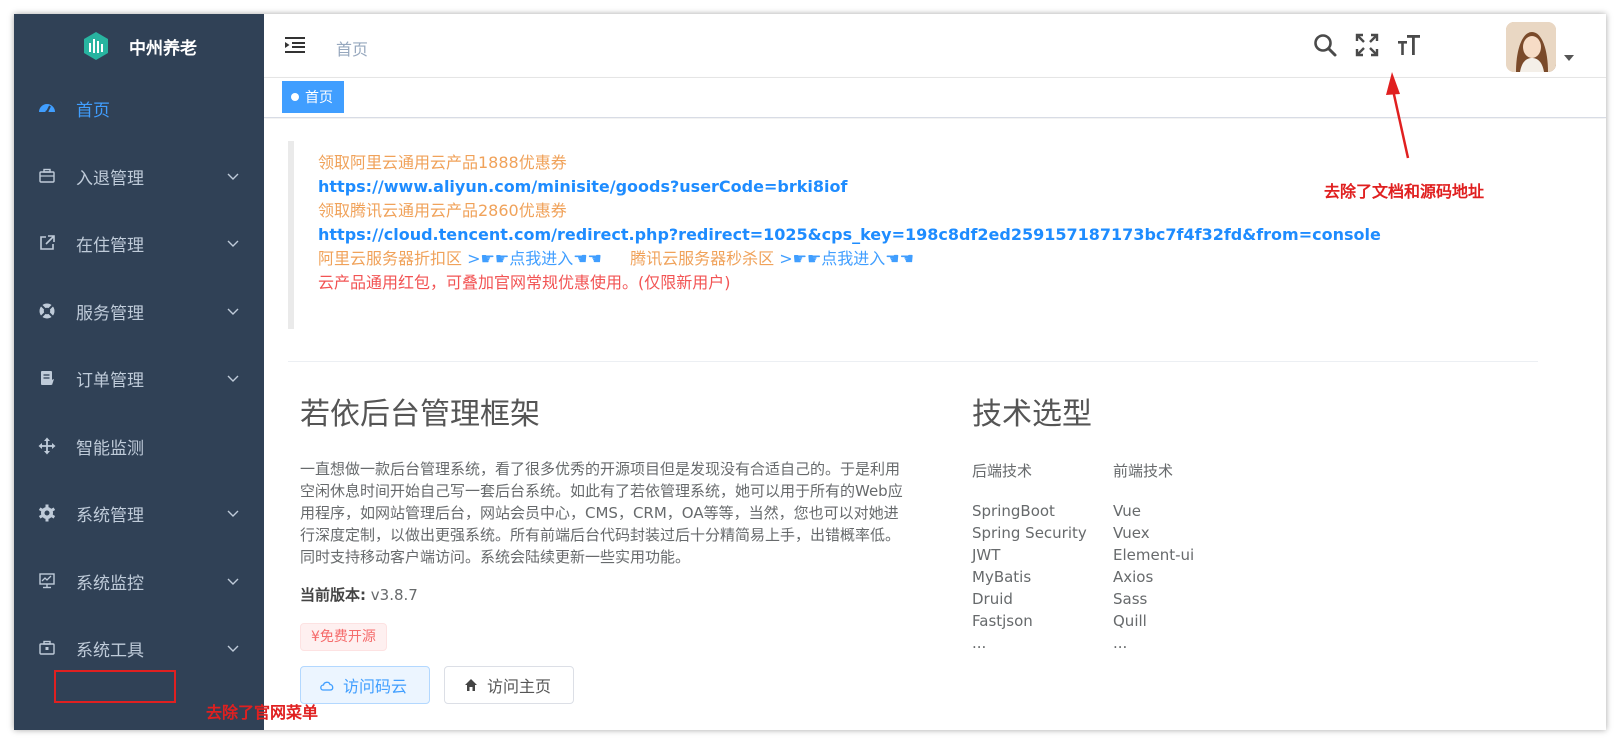  I want to click on annotation-menu-note: 去除了官网菜单, so click(262, 712).